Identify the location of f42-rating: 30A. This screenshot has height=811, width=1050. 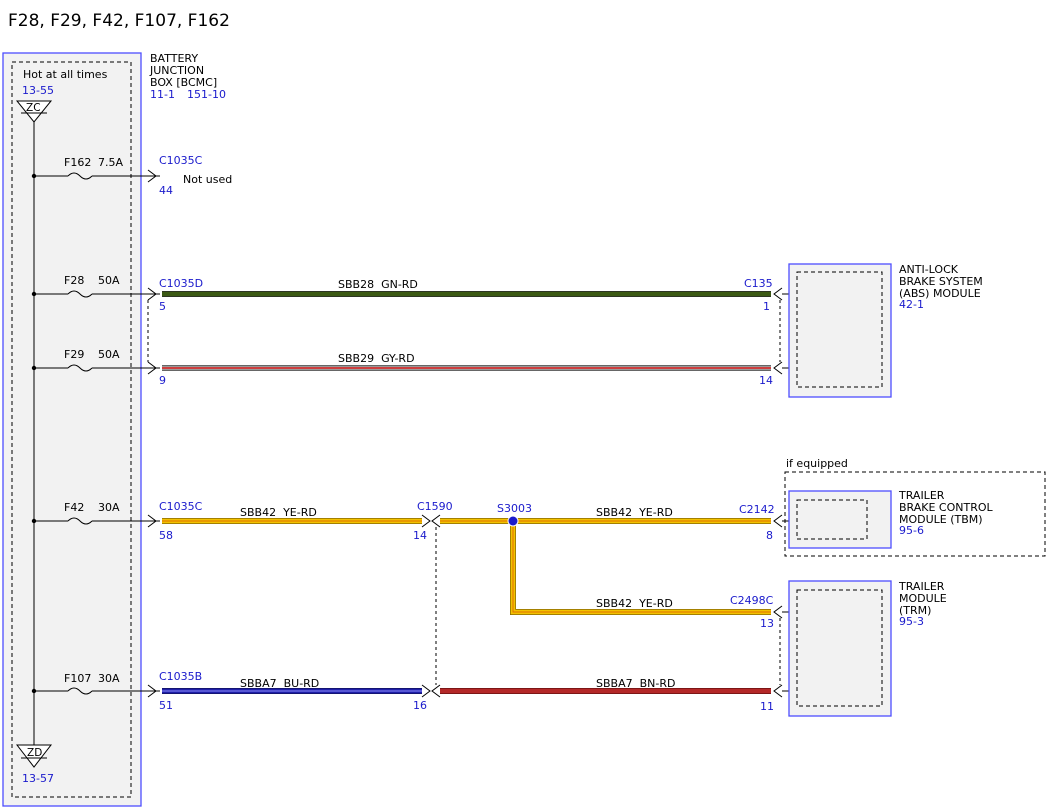
(109, 507).